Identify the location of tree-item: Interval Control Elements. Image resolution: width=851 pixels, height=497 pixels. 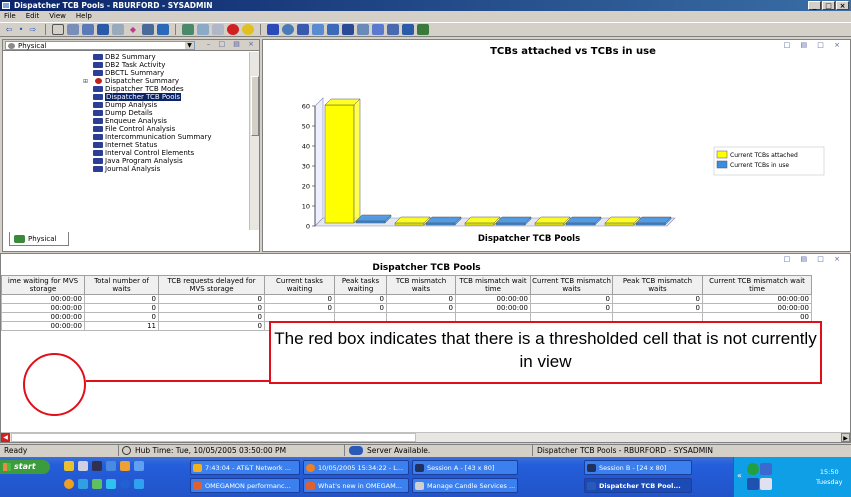
(143, 153).